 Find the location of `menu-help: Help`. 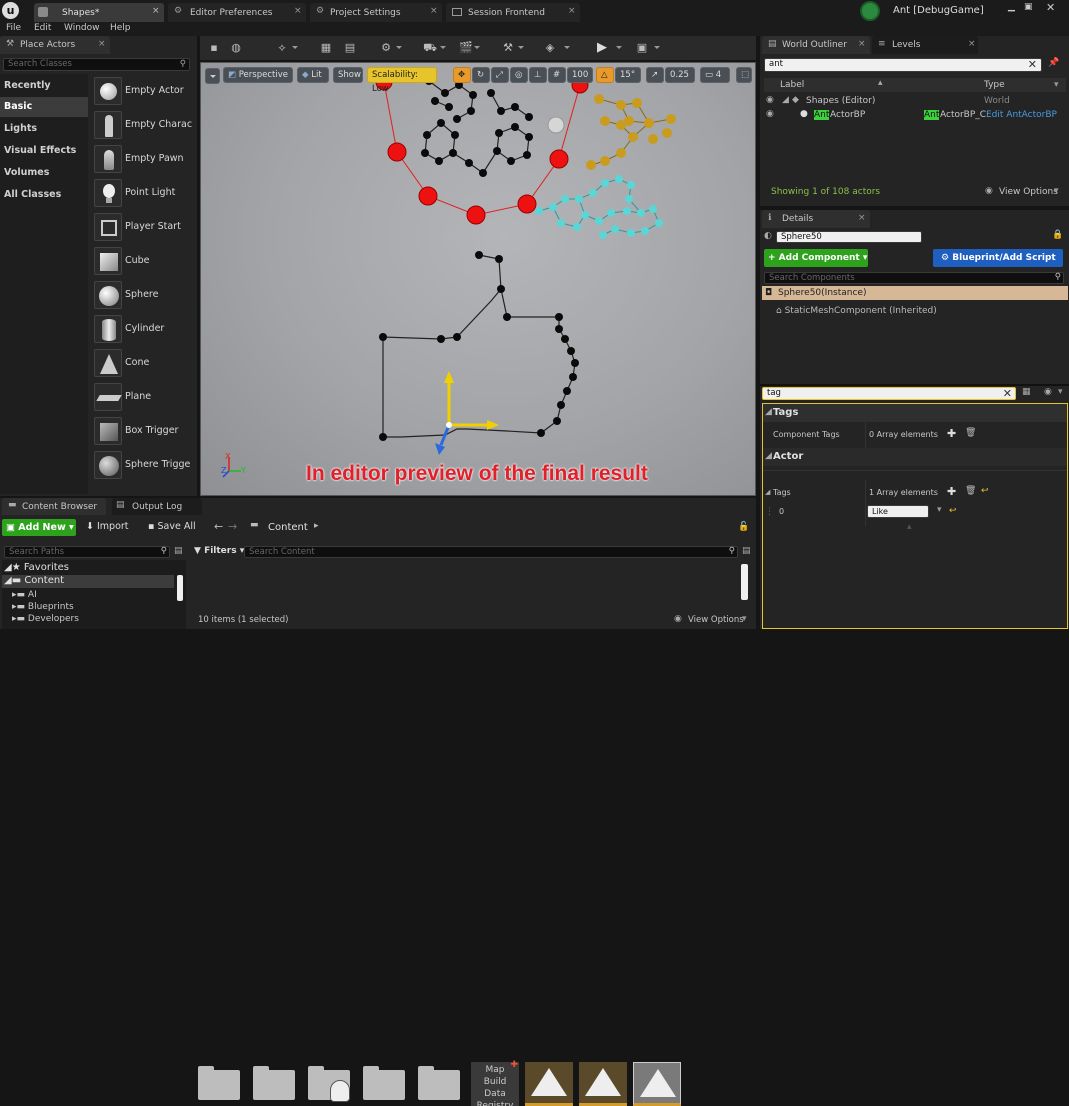

menu-help: Help is located at coordinates (120, 28).